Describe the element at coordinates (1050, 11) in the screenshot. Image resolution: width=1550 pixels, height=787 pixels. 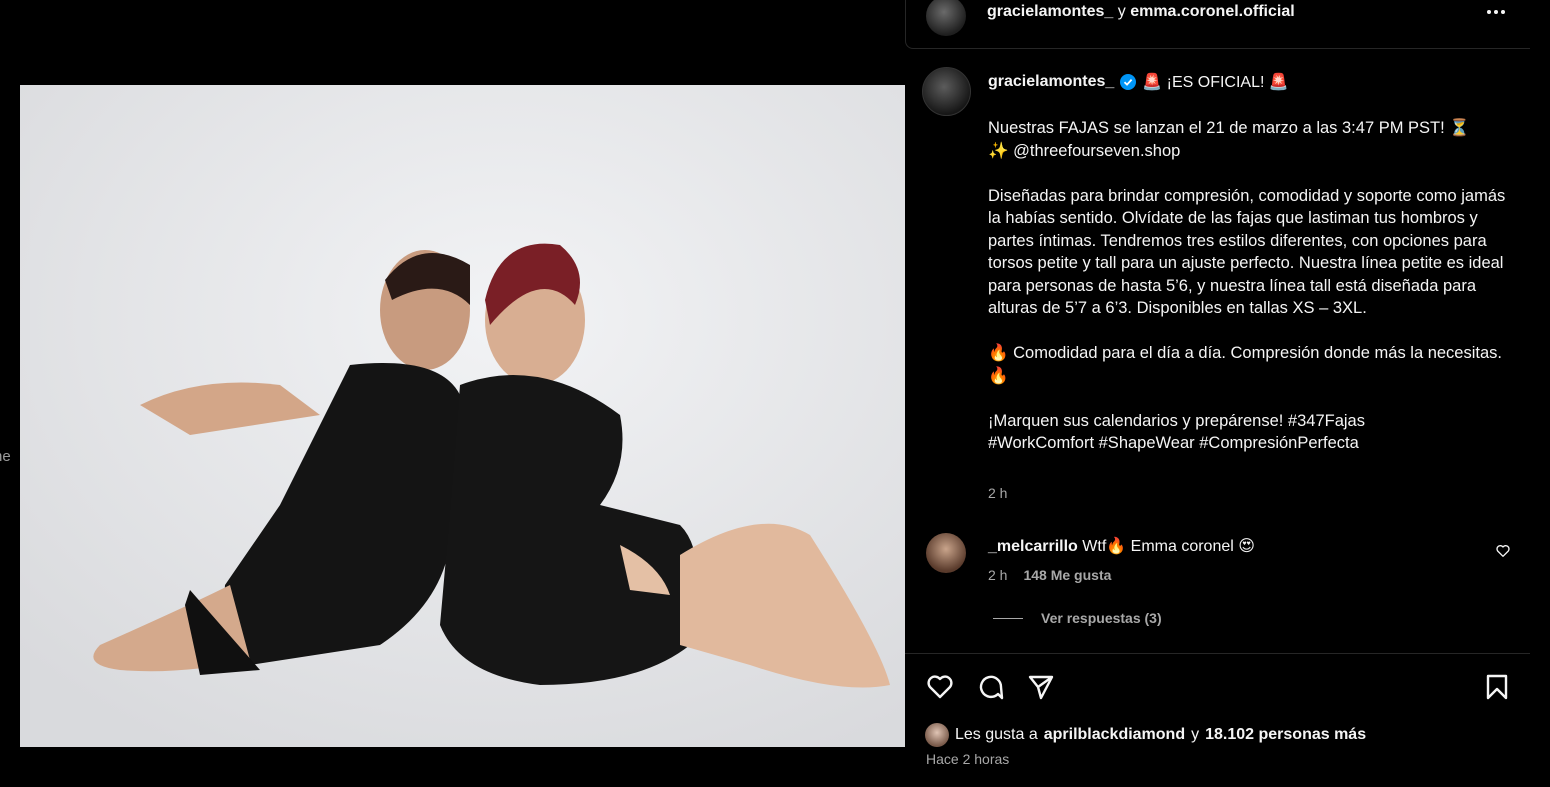
I see `header-user1: gracielamontes_` at that location.